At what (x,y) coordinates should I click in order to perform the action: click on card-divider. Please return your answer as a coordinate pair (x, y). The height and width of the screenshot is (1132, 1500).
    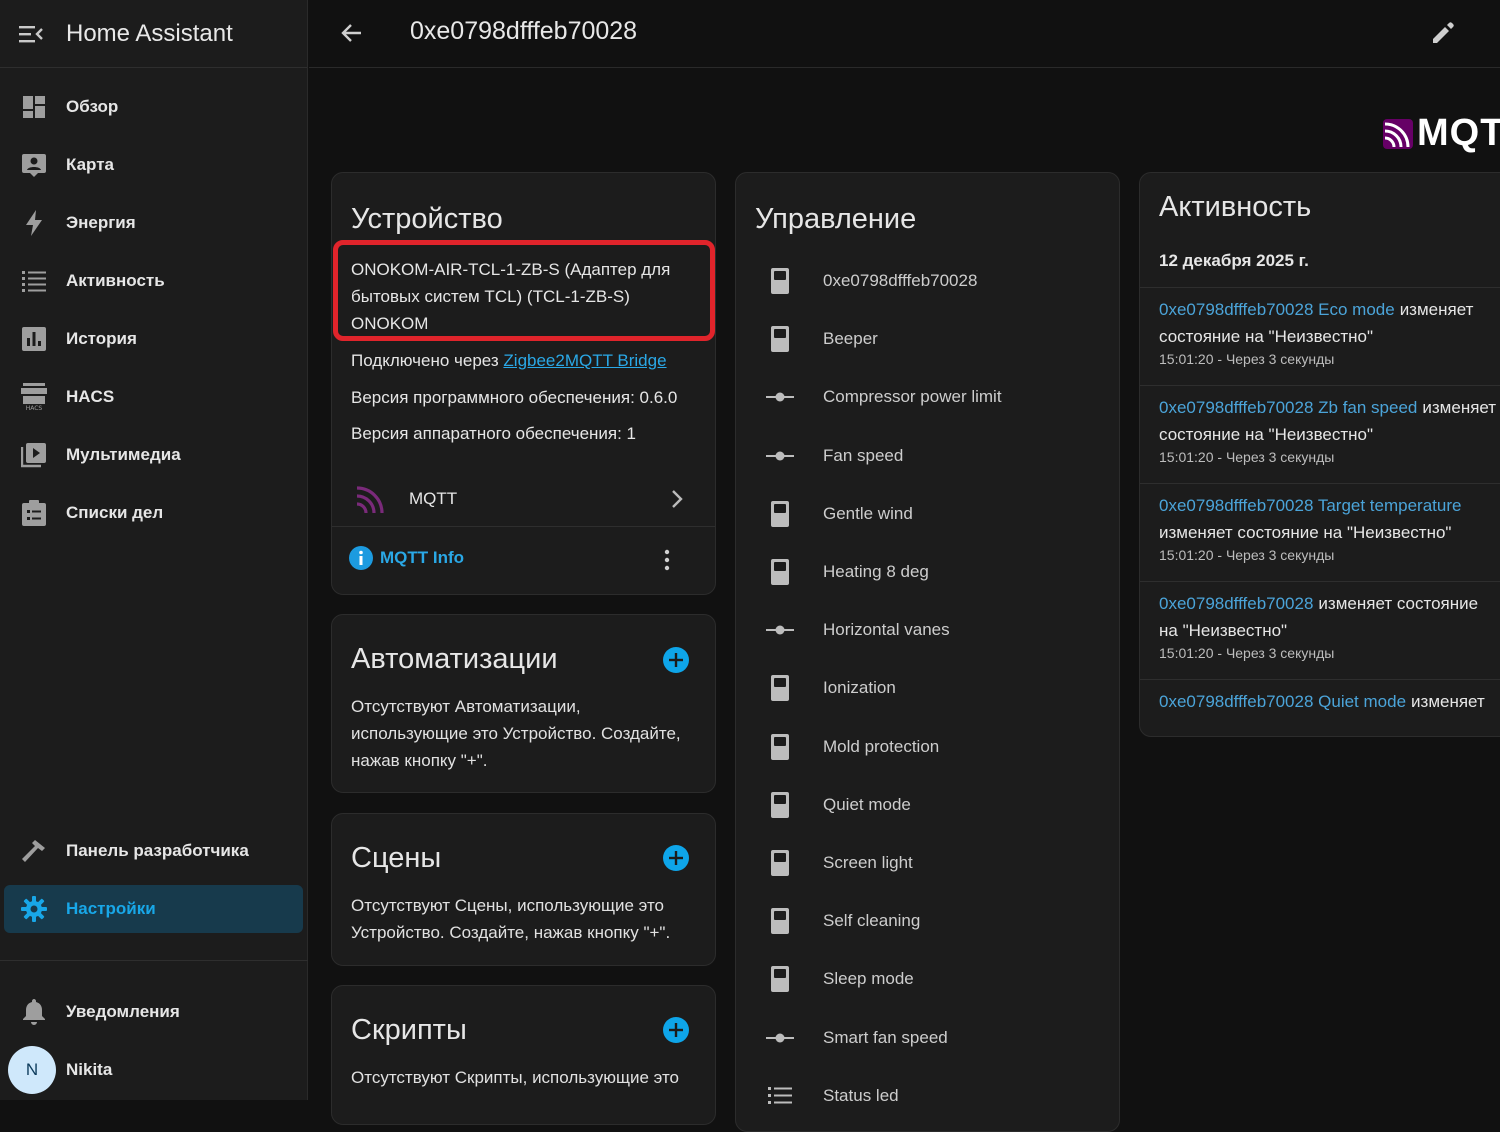
    Looking at the image, I should click on (523, 526).